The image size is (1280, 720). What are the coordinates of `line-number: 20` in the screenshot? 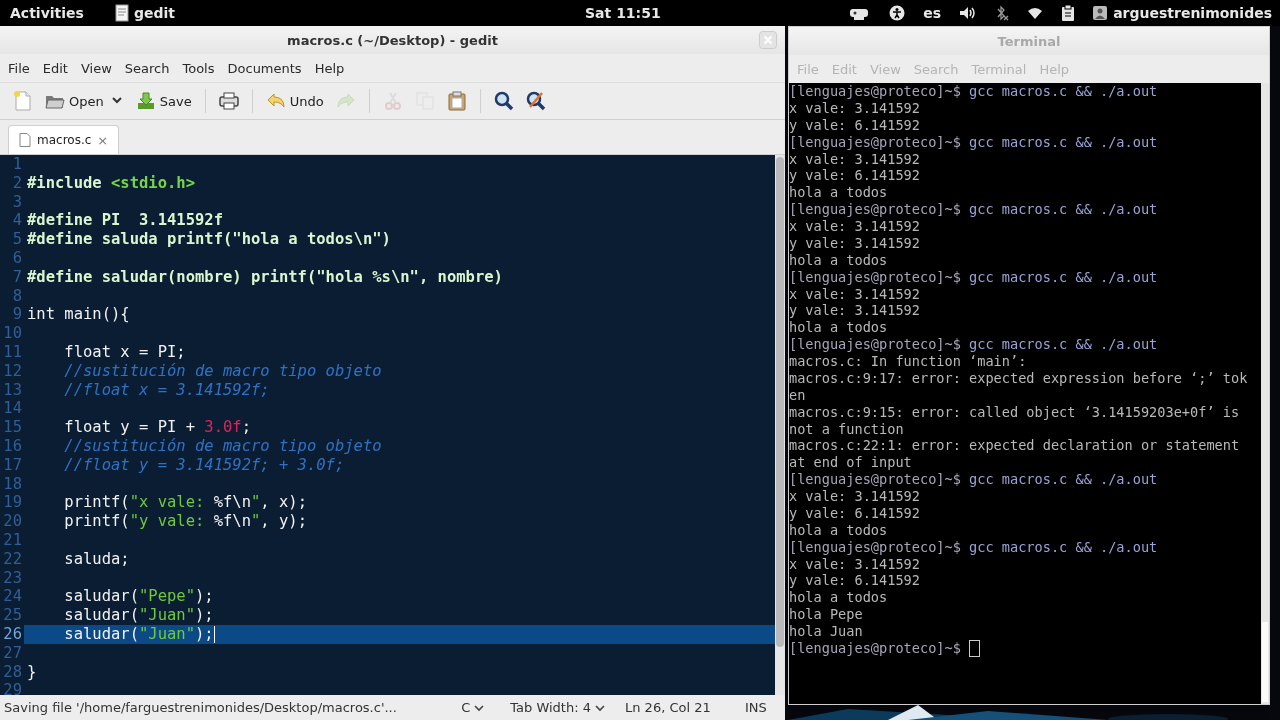 It's located at (12, 521).